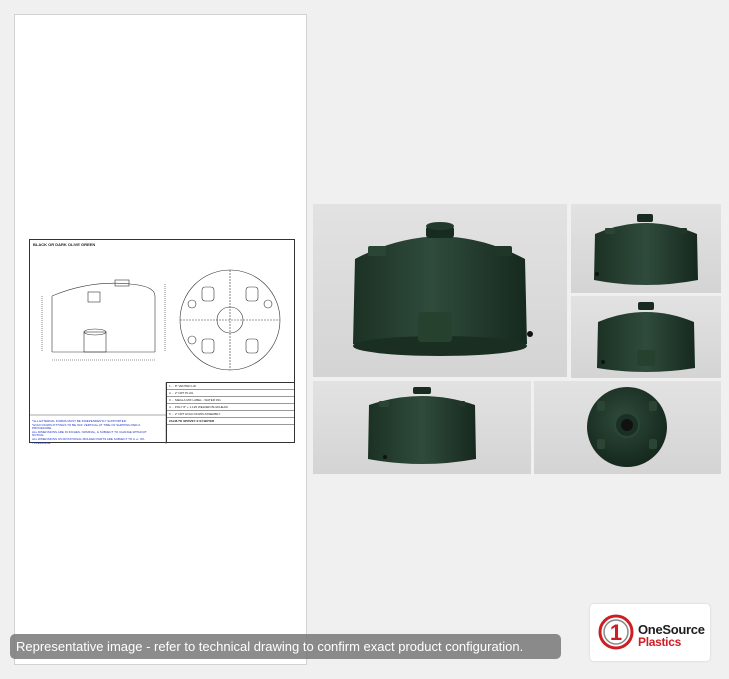  Describe the element at coordinates (230, 386) in the screenshot. I see `title-block-row: 1 ... 8" VENTED LID` at that location.